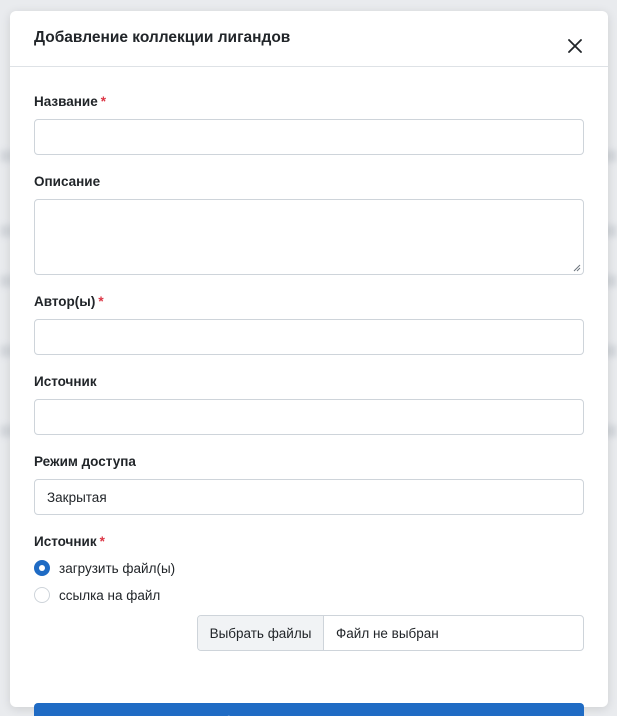 The width and height of the screenshot is (617, 716). What do you see at coordinates (309, 709) in the screenshot?
I see `add-collection-button: Добавить коллекцию лигандов` at bounding box center [309, 709].